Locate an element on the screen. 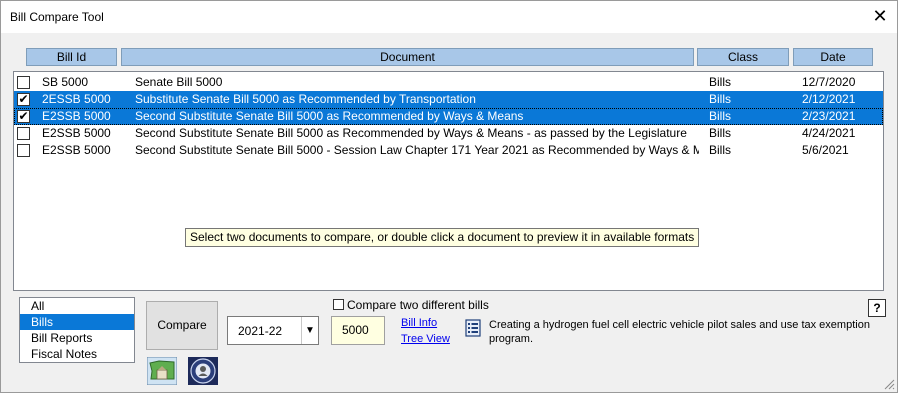  row-date: 4/24/2021 is located at coordinates (829, 133).